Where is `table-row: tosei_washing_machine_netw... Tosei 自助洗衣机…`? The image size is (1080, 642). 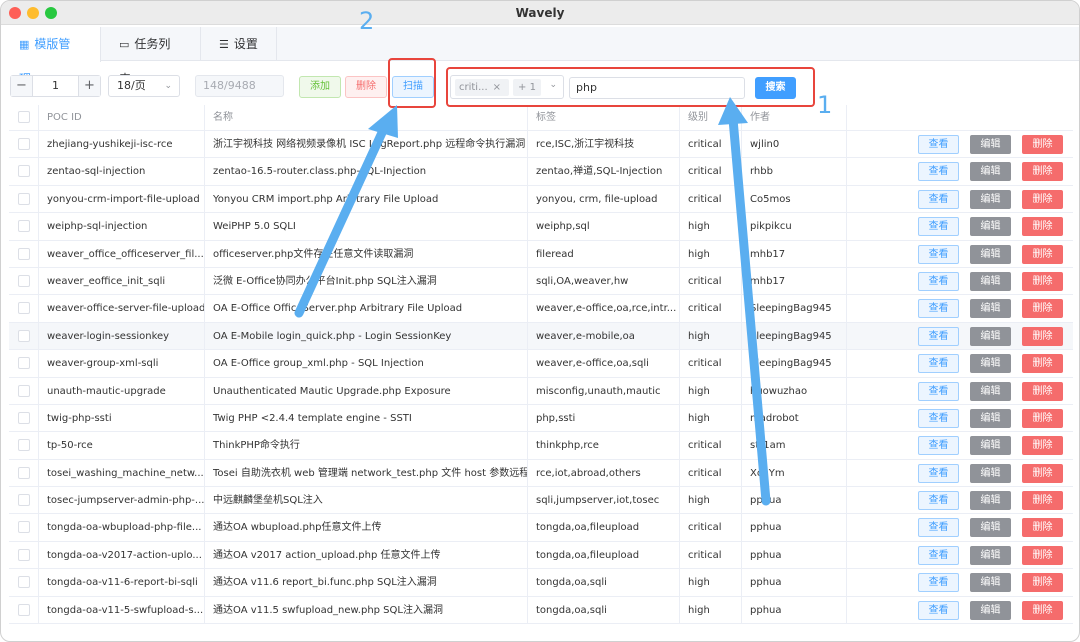
table-row: tosei_washing_machine_netw... Tosei 自助洗衣机… is located at coordinates (541, 473).